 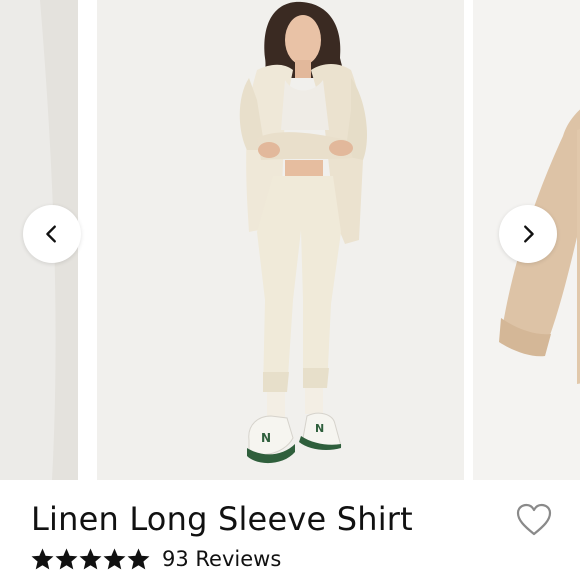 I want to click on heart-outline-icon, so click(x=534, y=519).